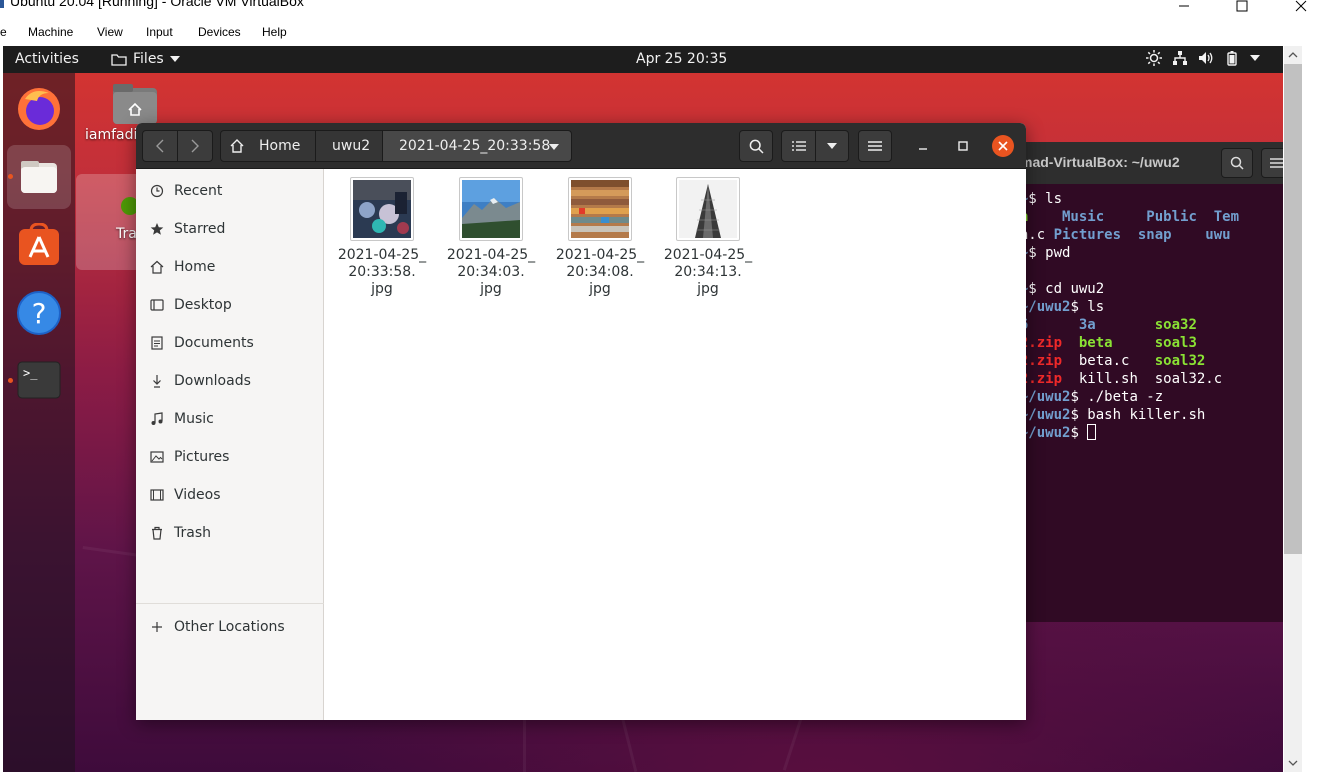 The image size is (1318, 772). I want to click on files-icon, so click(39, 177).